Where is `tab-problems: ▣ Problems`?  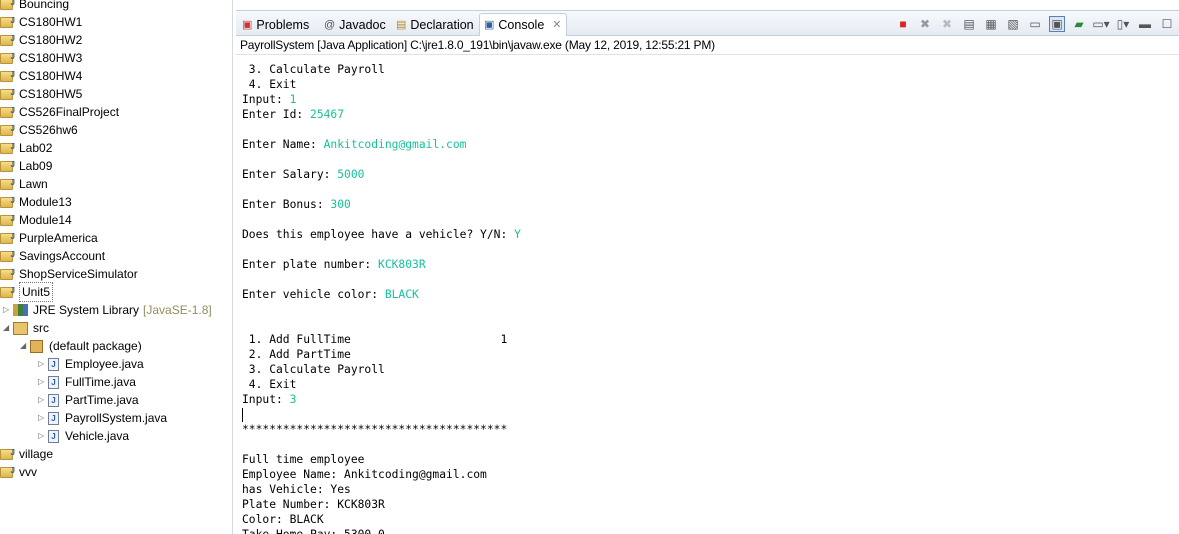
tab-problems: ▣ Problems is located at coordinates (275, 24).